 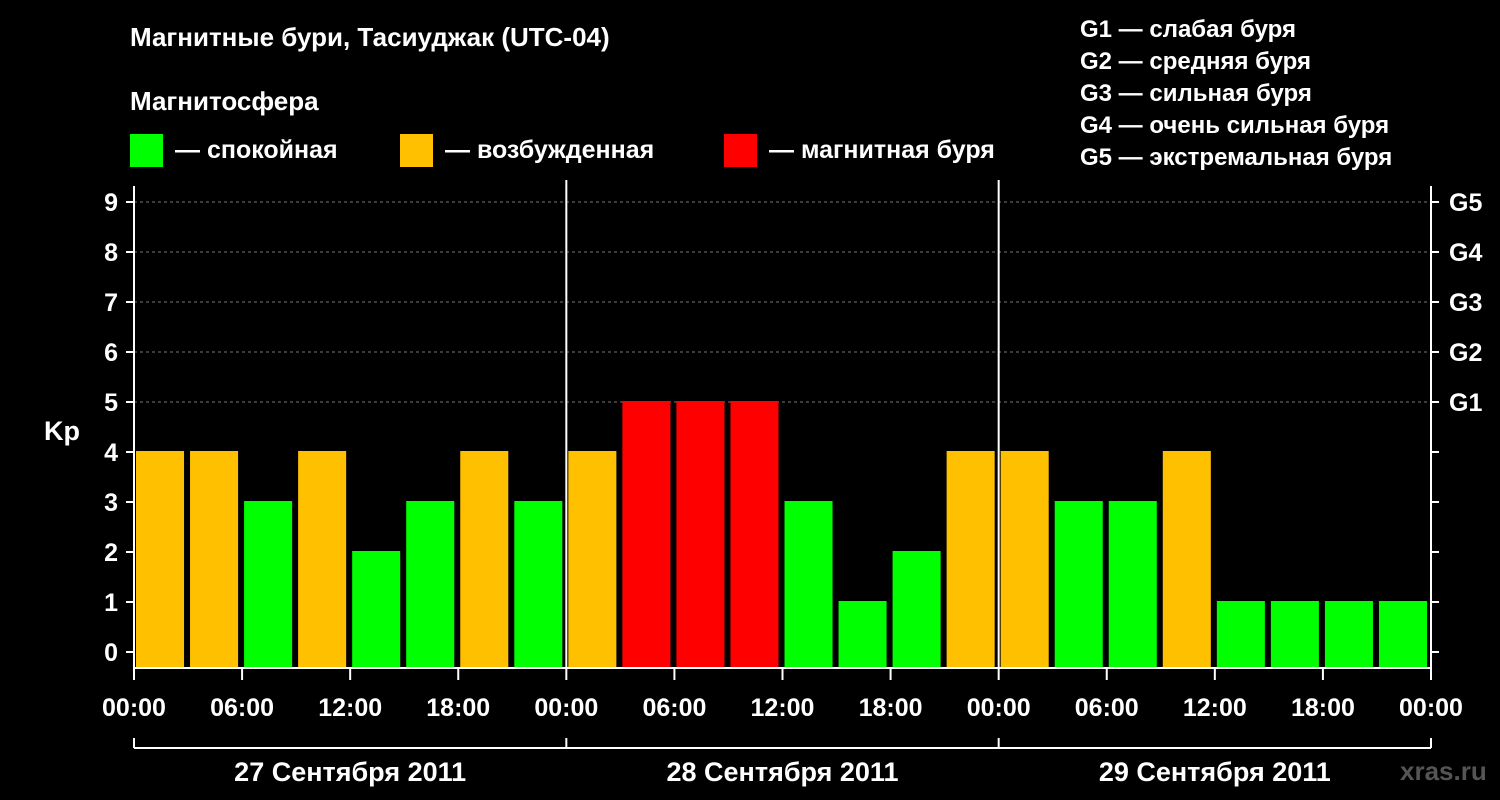 I want to click on storm-level-tick-label: G4, so click(x=1465, y=253).